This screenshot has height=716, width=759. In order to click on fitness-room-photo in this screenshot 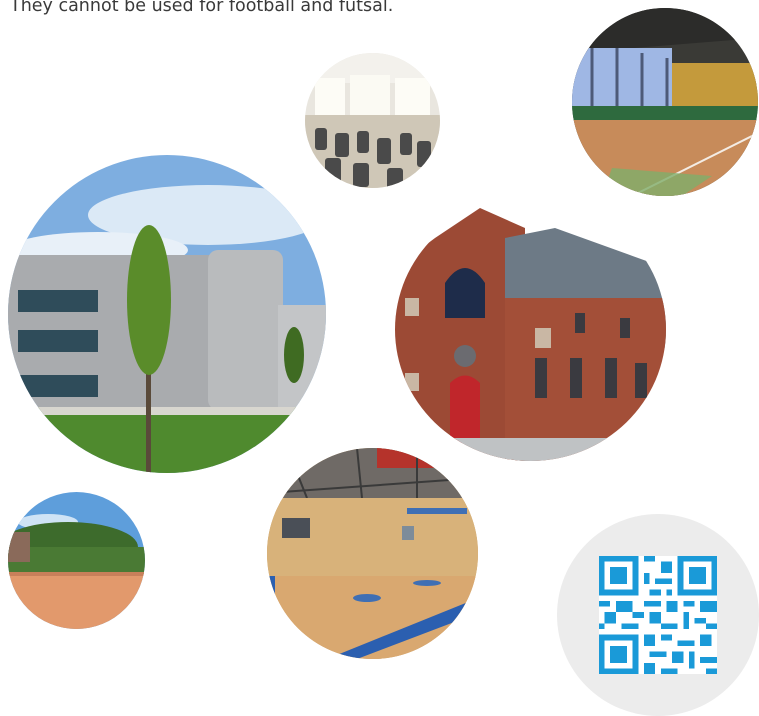, I will do `click(372, 120)`.